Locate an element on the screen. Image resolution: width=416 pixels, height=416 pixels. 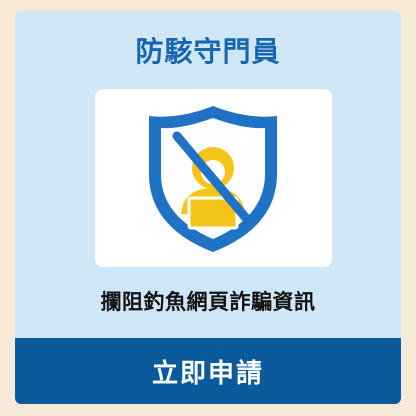
apply-now-label: 立即申請 is located at coordinates (207, 373).